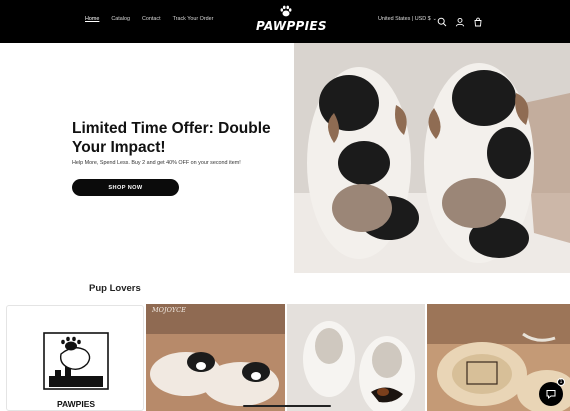 Image resolution: width=570 pixels, height=411 pixels. Describe the element at coordinates (125, 187) in the screenshot. I see `shop-now-button: SHOP NOW` at that location.